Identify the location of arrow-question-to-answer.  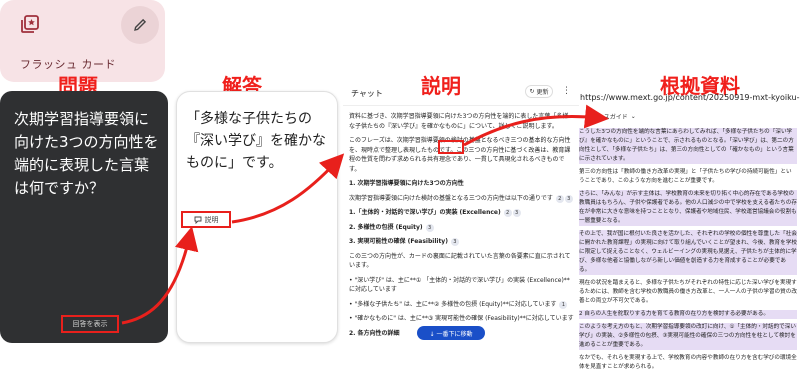
(160, 275).